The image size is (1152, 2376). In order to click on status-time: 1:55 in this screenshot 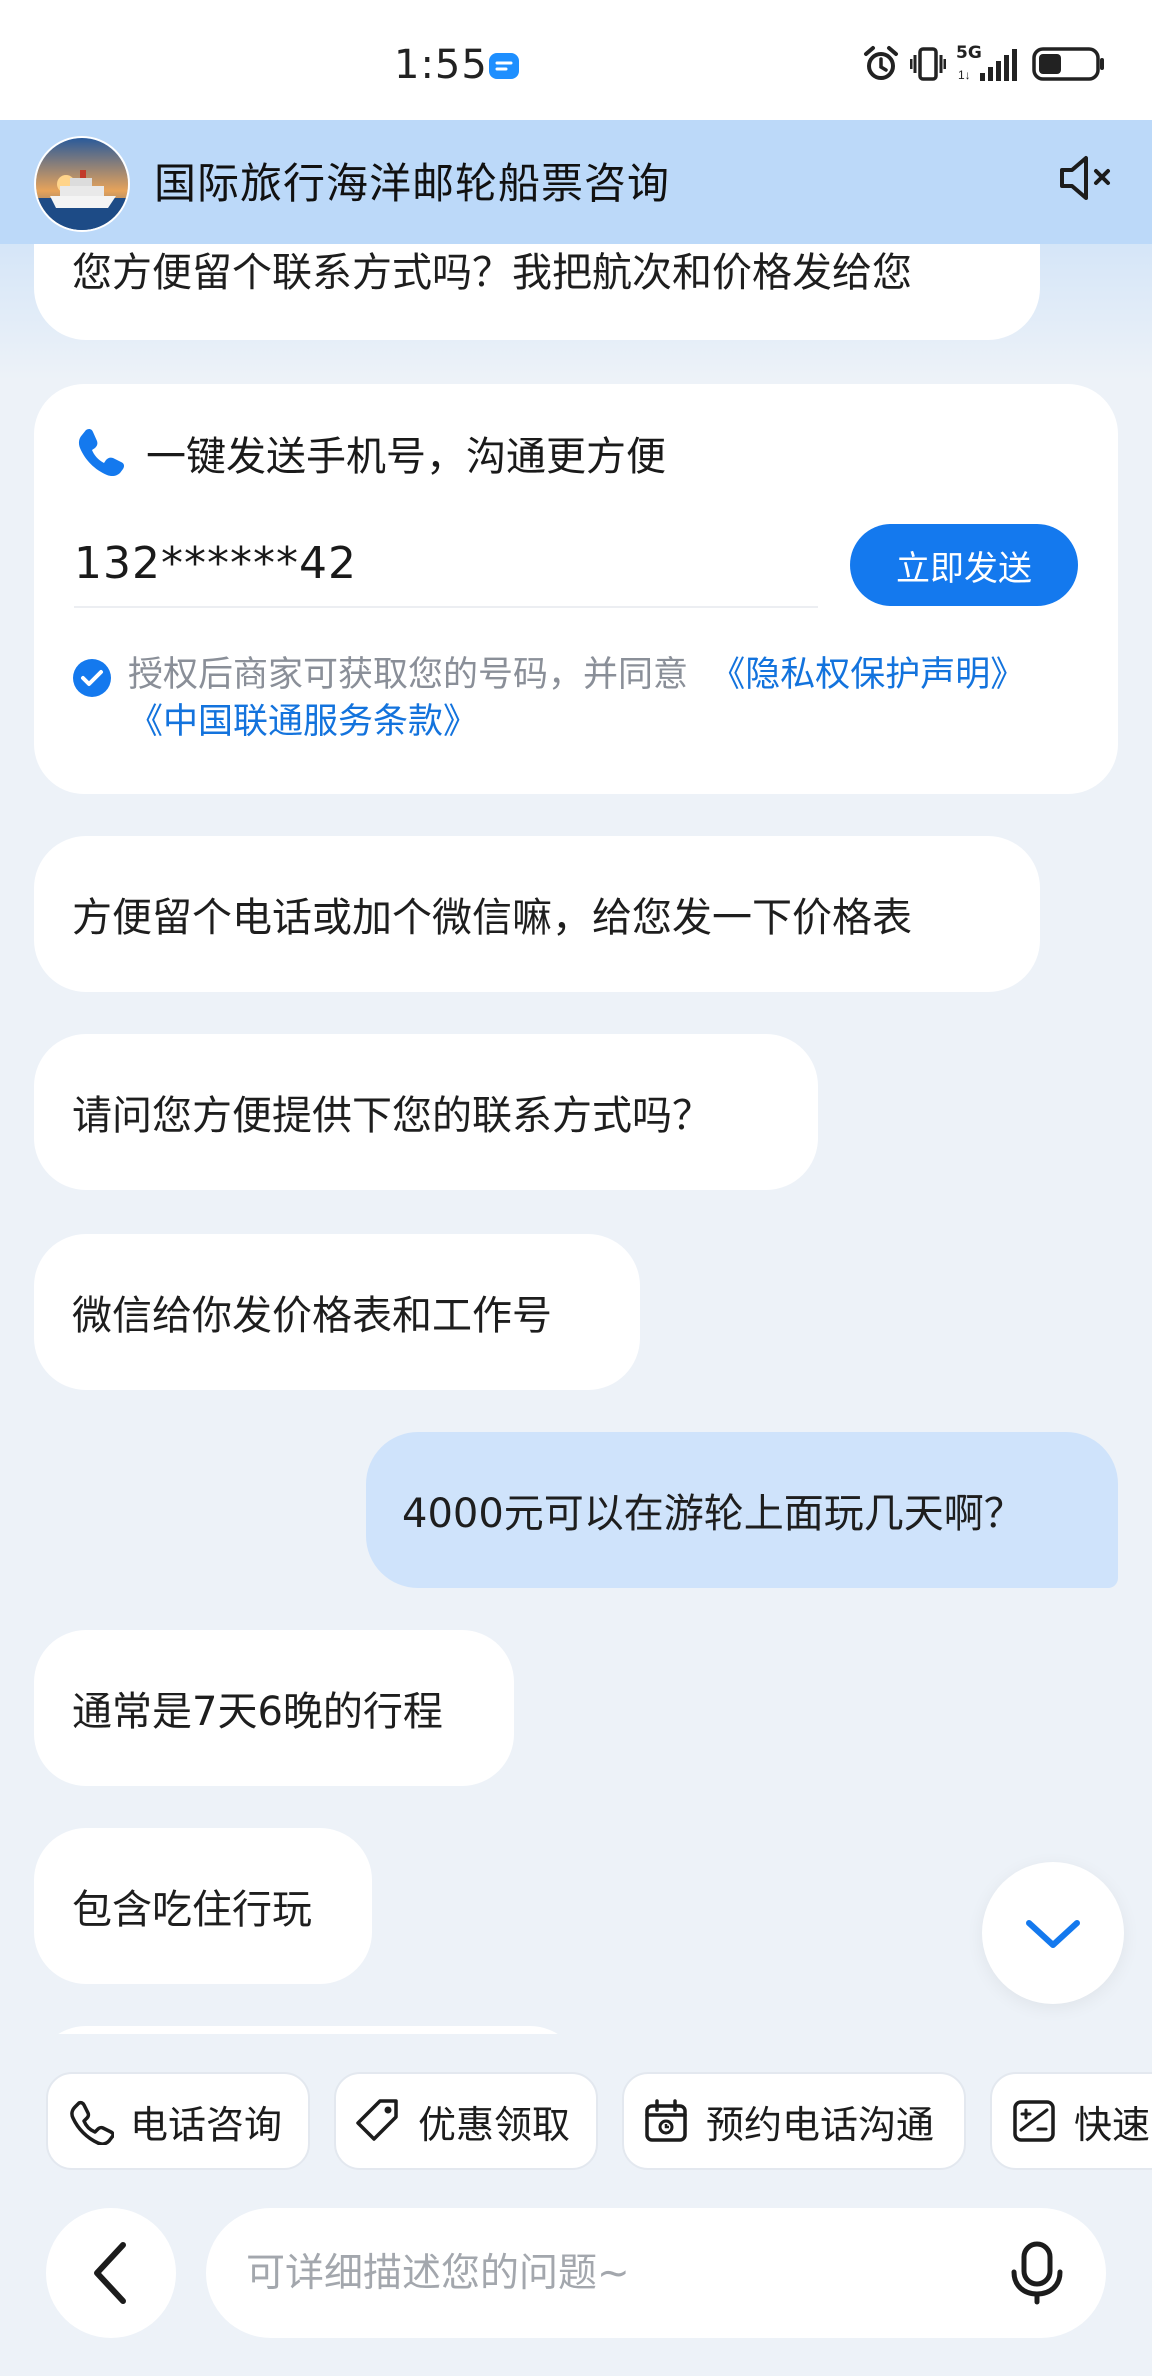, I will do `click(441, 65)`.